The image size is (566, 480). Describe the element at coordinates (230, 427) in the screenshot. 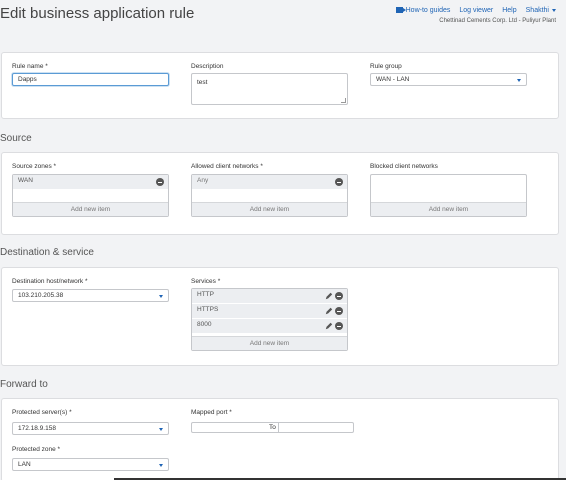

I see `port-from-input` at that location.